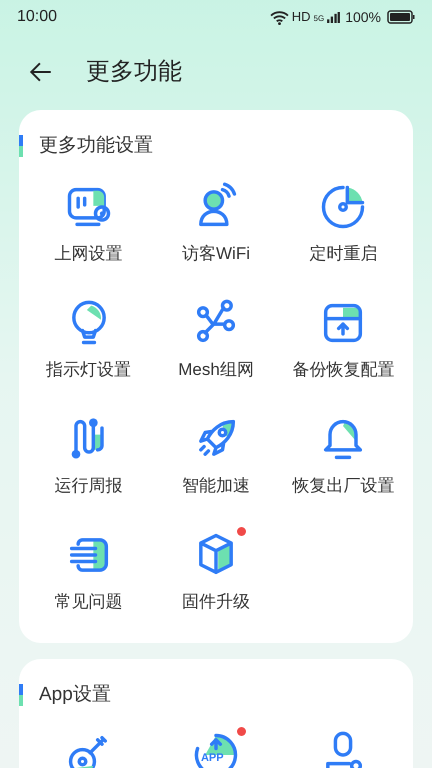 This screenshot has height=768, width=432. Describe the element at coordinates (89, 369) in the screenshot. I see `feature-label: 指示灯设置` at that location.